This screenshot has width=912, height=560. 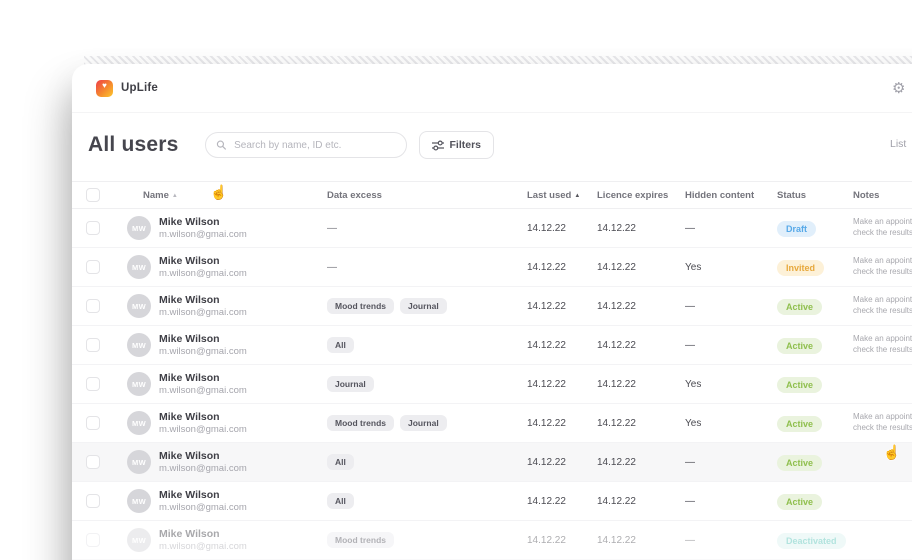 I want to click on status-badge: Deactivated, so click(x=811, y=541).